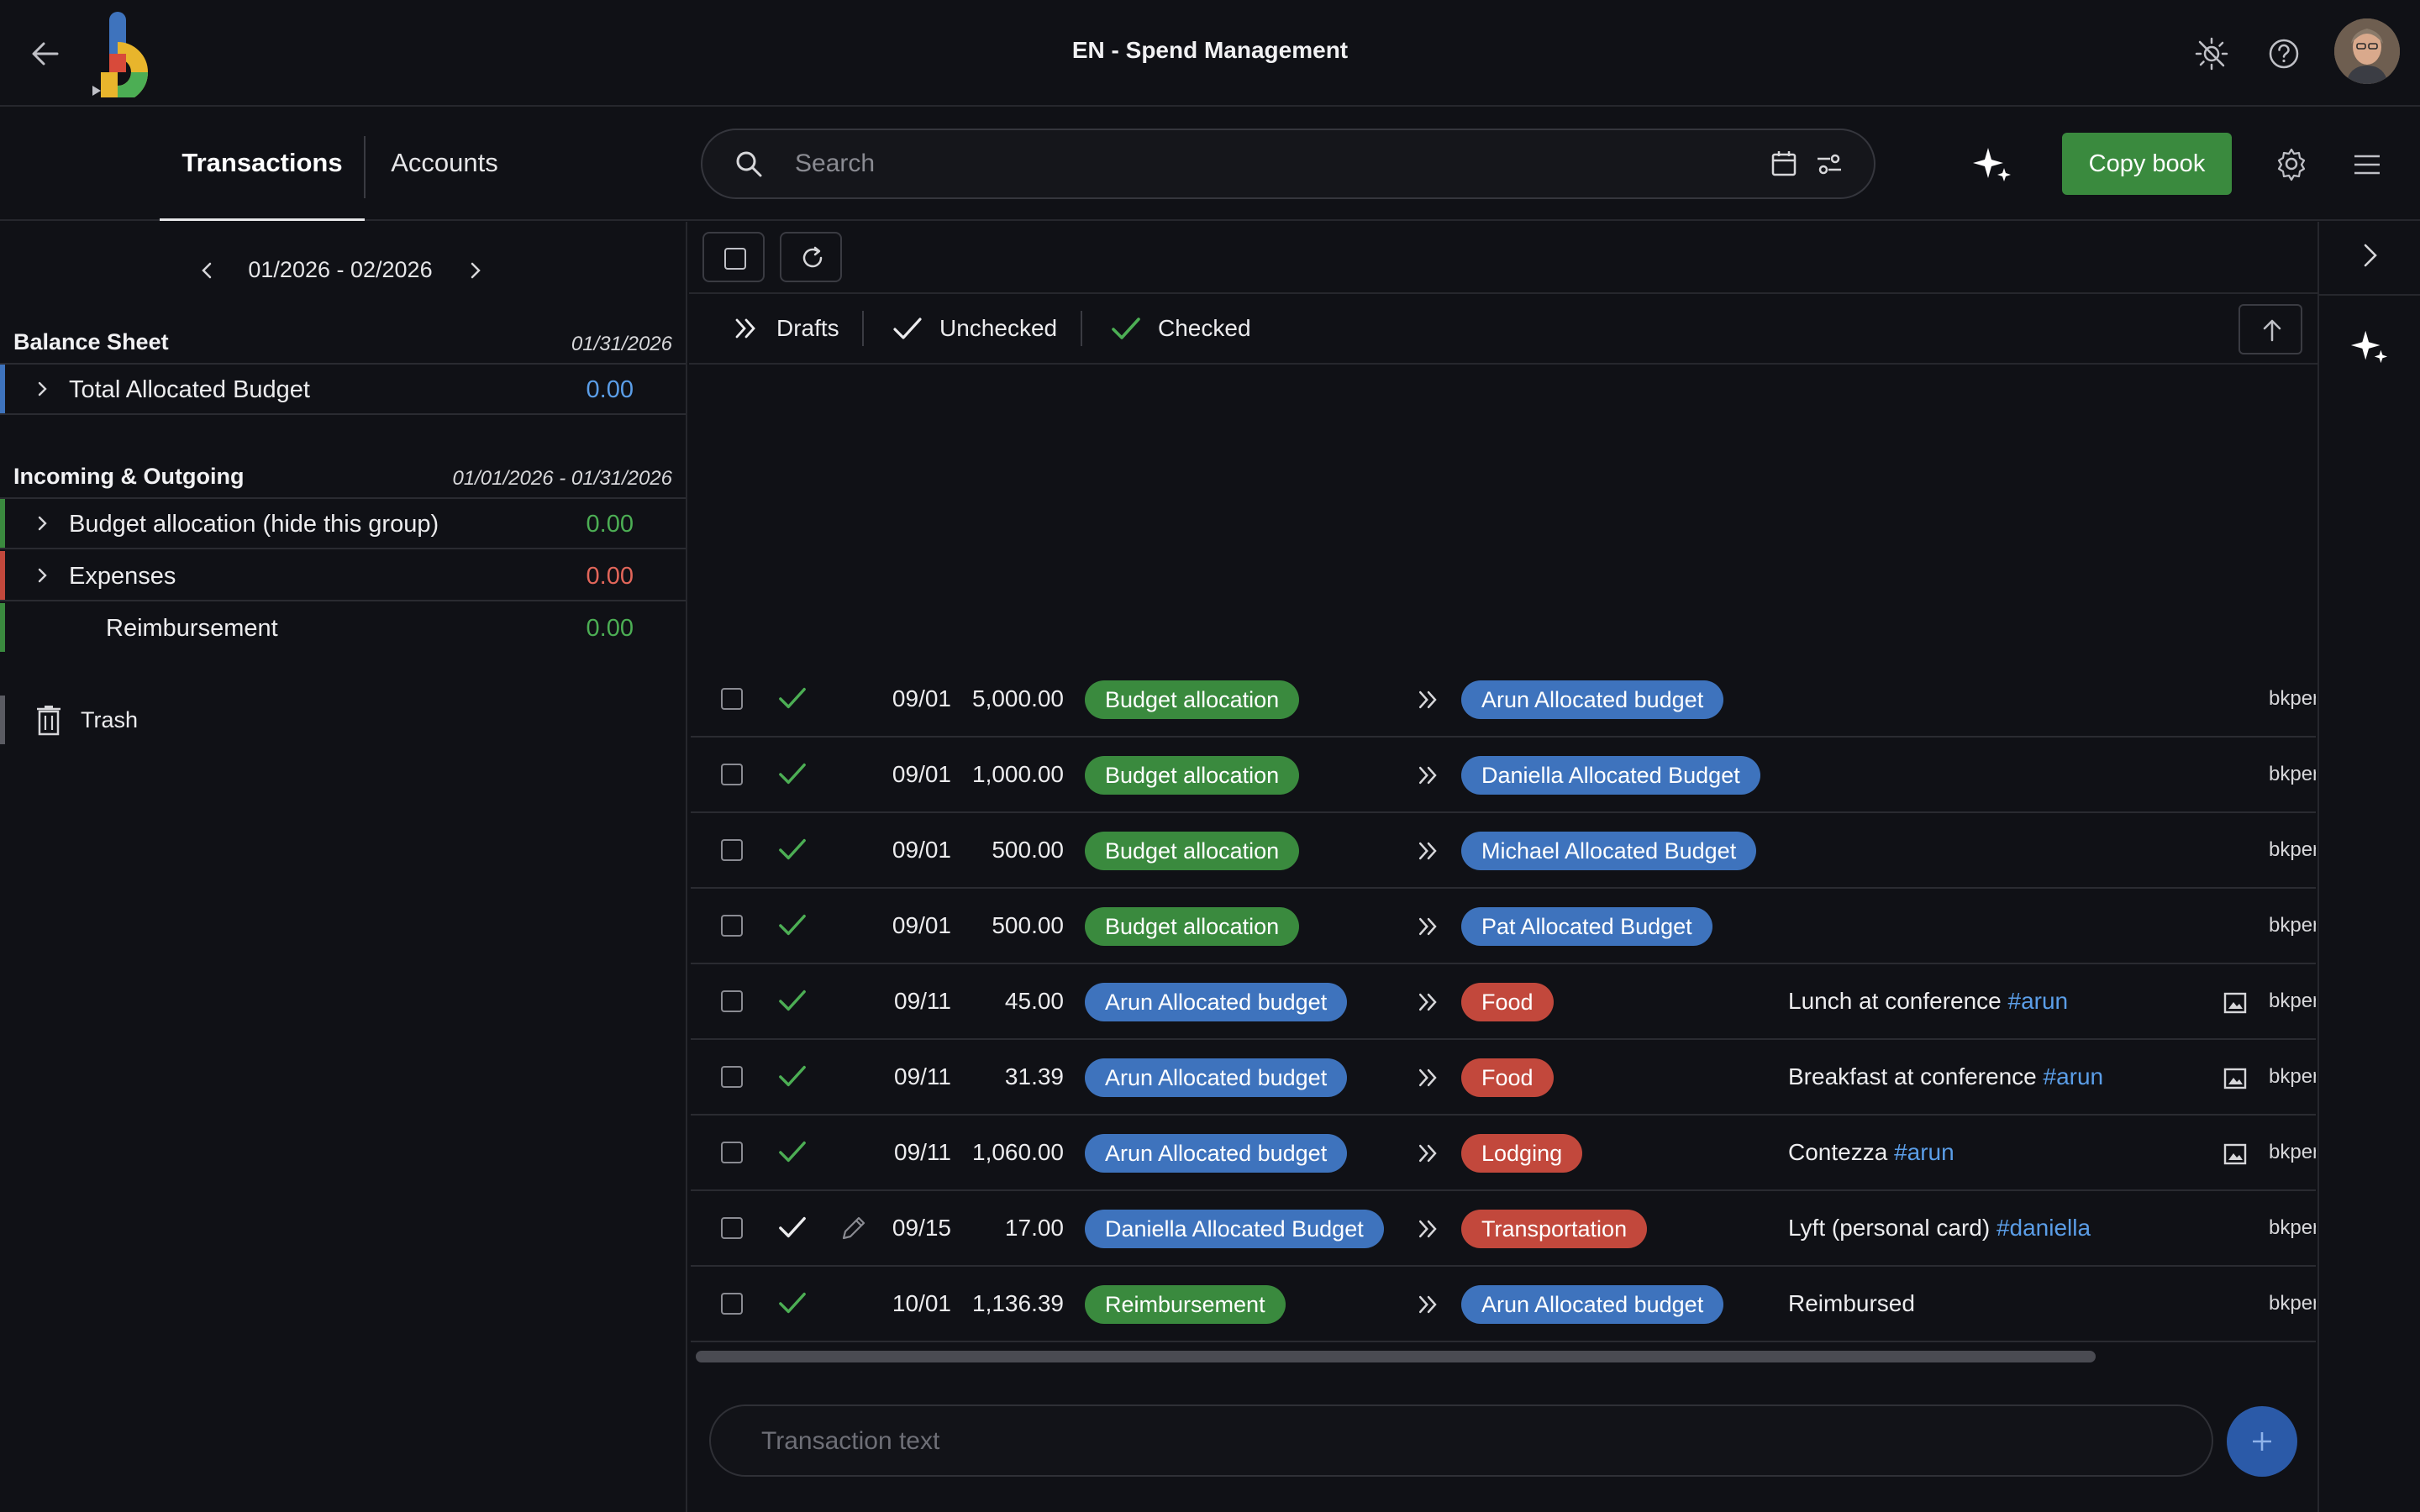 This screenshot has height=1512, width=2420. What do you see at coordinates (2291, 163) in the screenshot?
I see `settings-button` at bounding box center [2291, 163].